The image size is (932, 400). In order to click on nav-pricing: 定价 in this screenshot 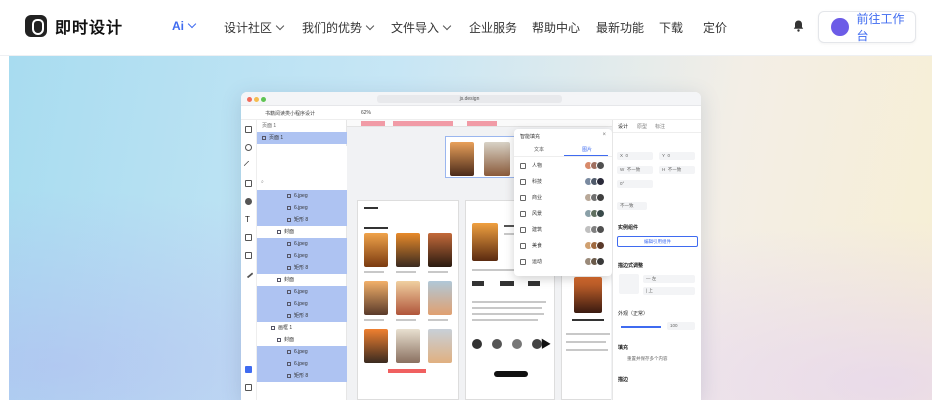, I will do `click(715, 27)`.